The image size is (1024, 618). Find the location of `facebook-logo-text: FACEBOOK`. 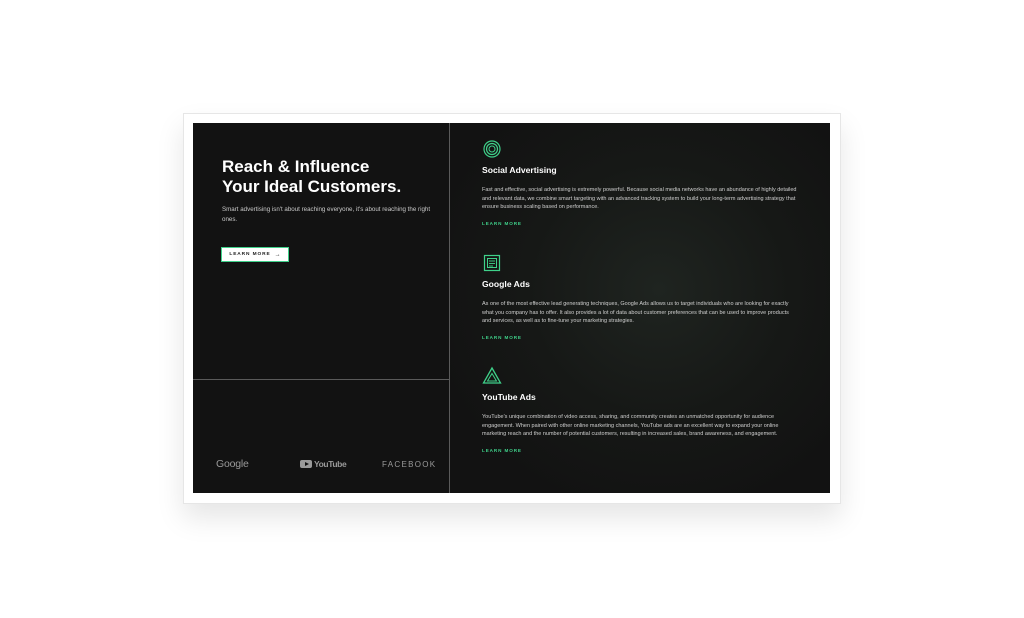

facebook-logo-text: FACEBOOK is located at coordinates (409, 464).